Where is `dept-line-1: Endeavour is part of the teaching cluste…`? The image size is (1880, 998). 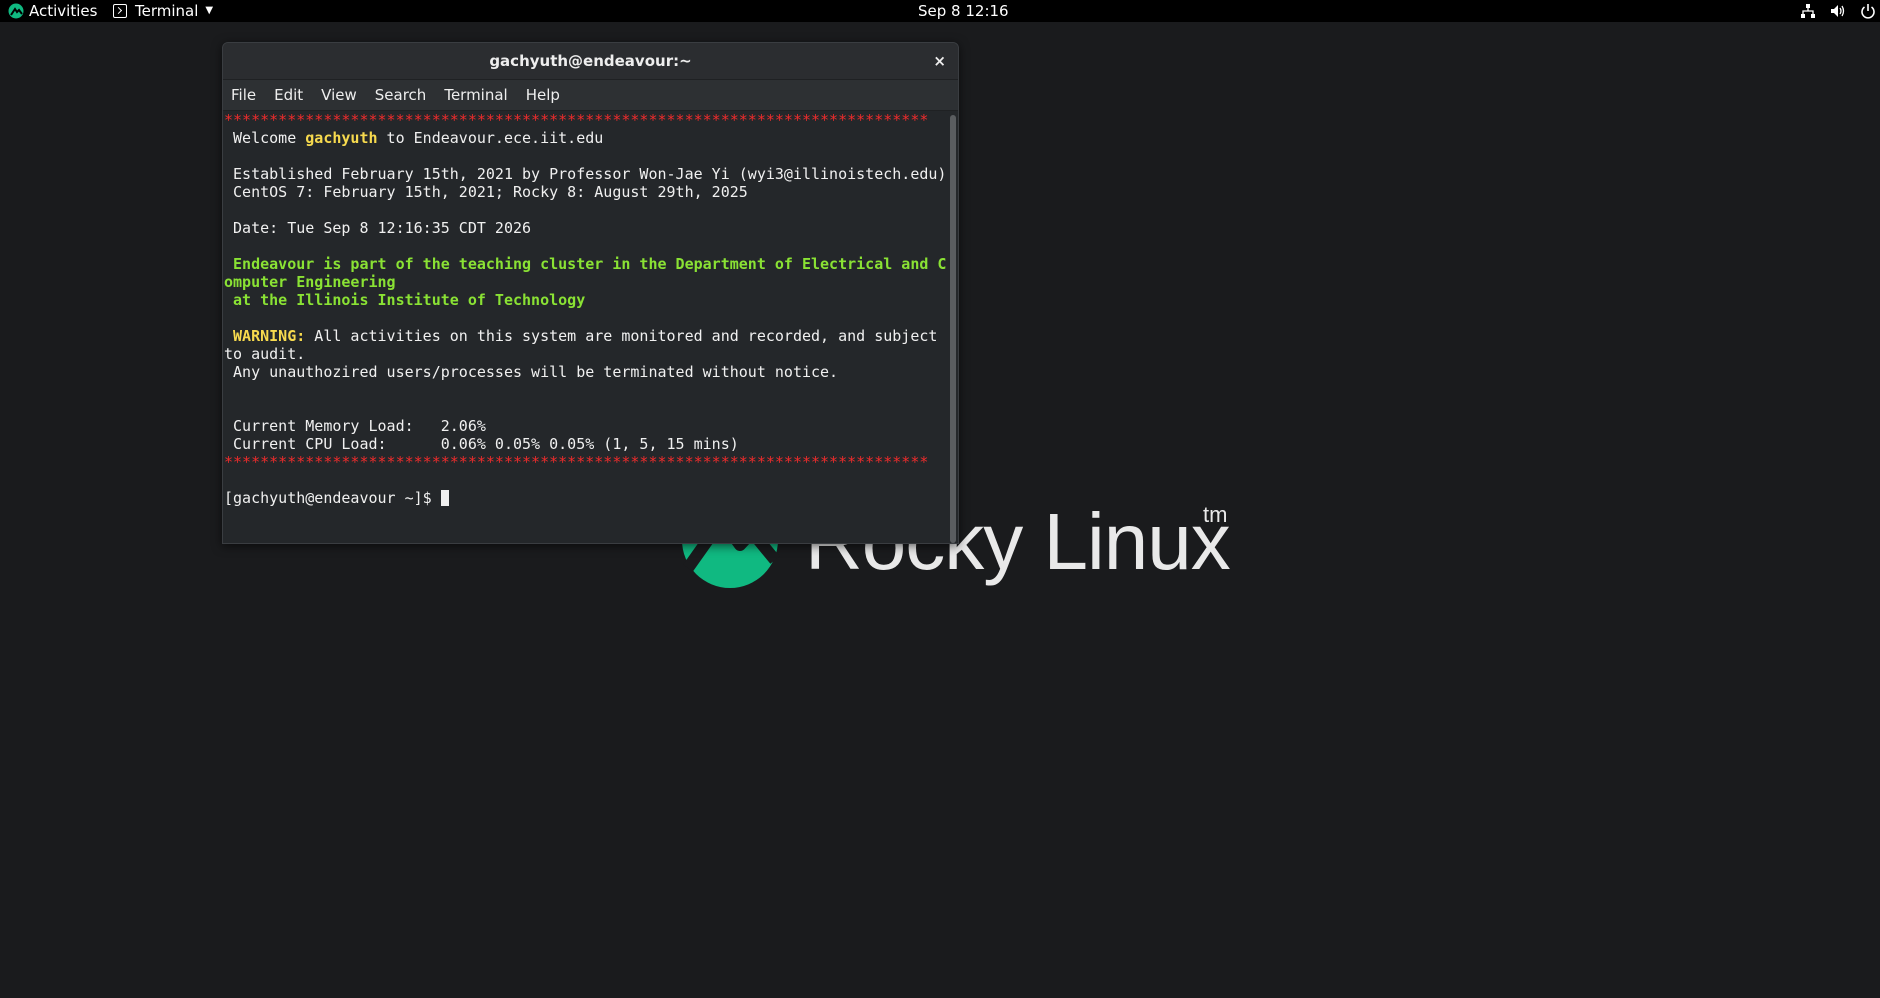 dept-line-1: Endeavour is part of the teaching cluste… is located at coordinates (585, 264).